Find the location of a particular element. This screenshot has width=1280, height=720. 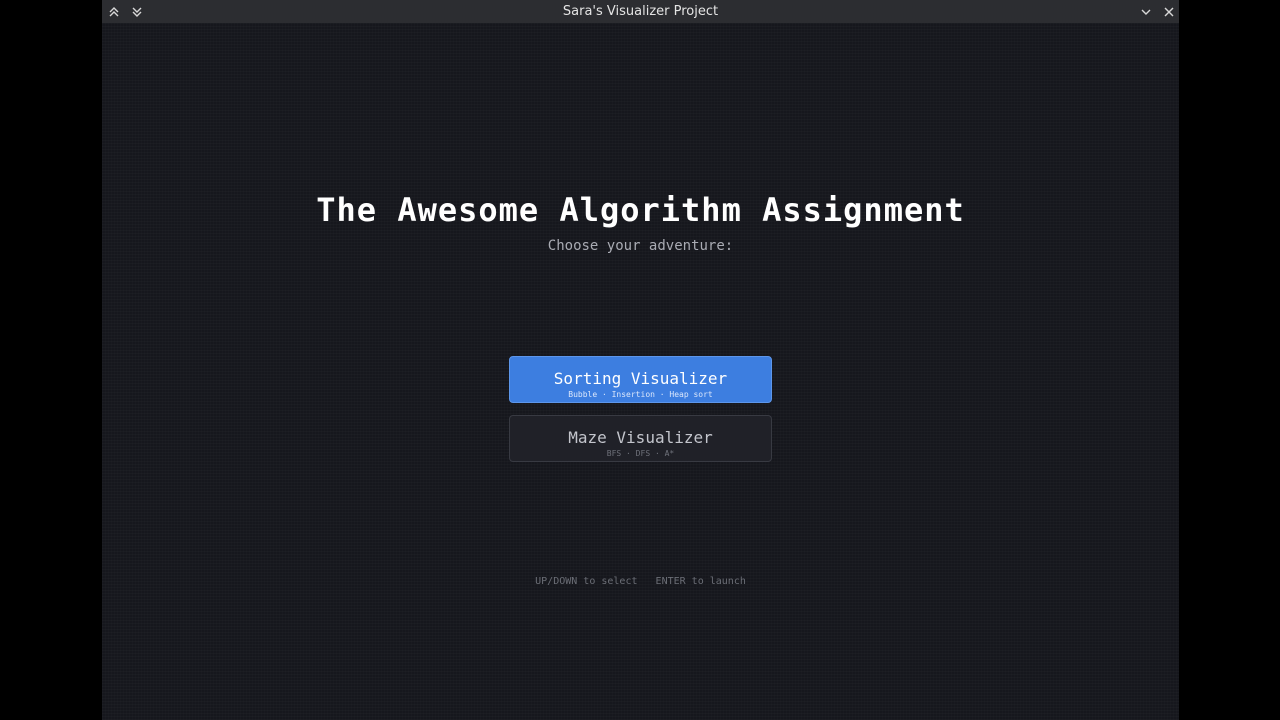

option-title: Maze Visualizer is located at coordinates (640, 437).